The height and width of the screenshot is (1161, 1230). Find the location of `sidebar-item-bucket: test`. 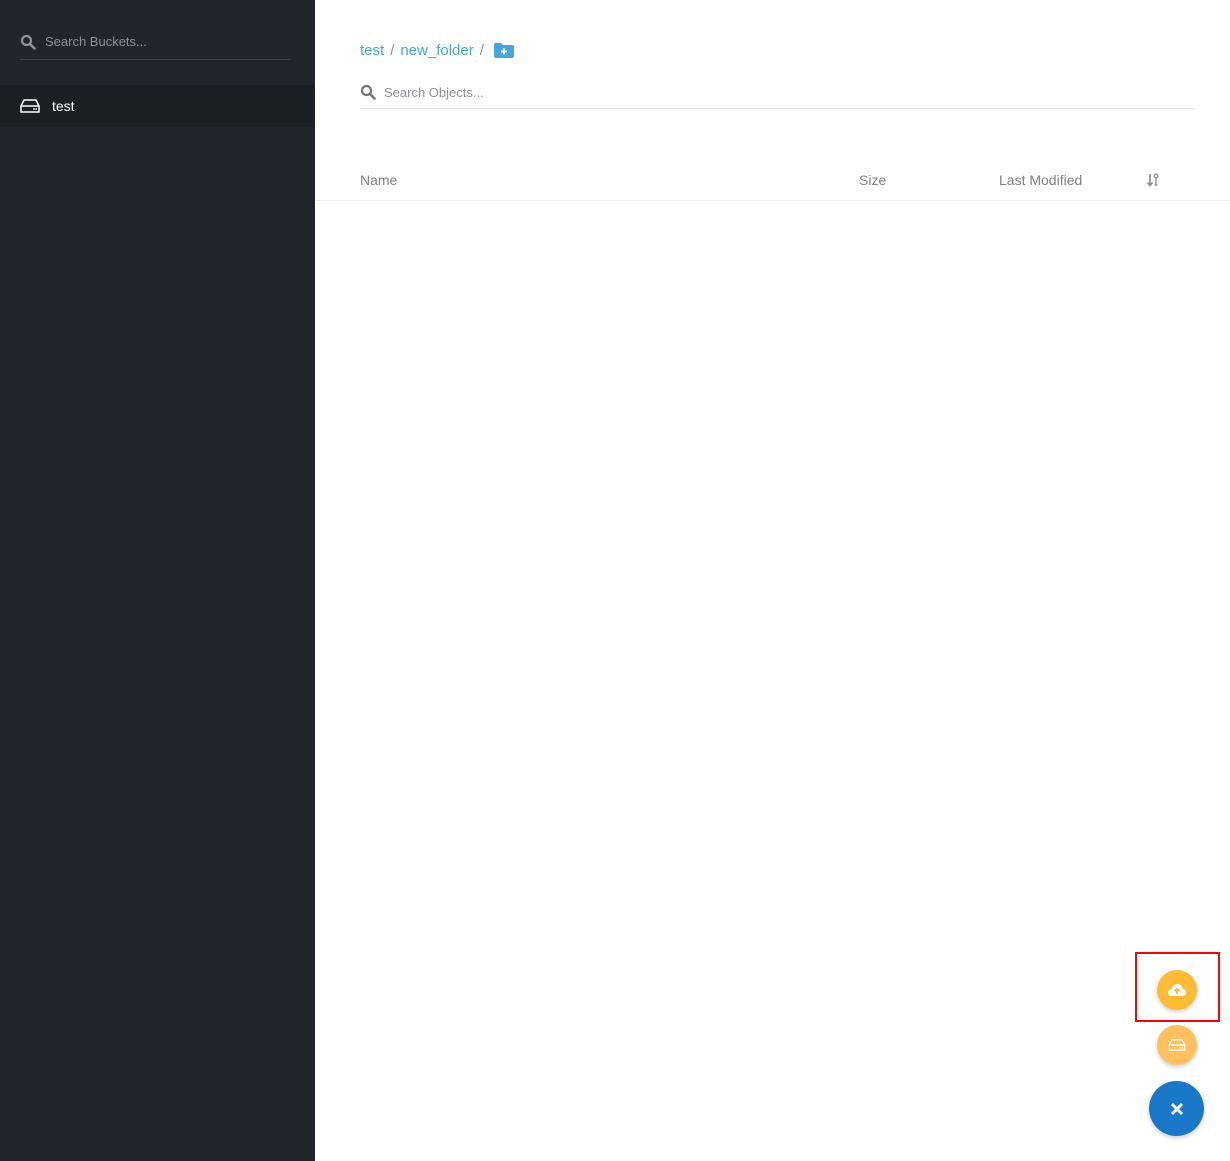

sidebar-item-bucket: test is located at coordinates (157, 106).